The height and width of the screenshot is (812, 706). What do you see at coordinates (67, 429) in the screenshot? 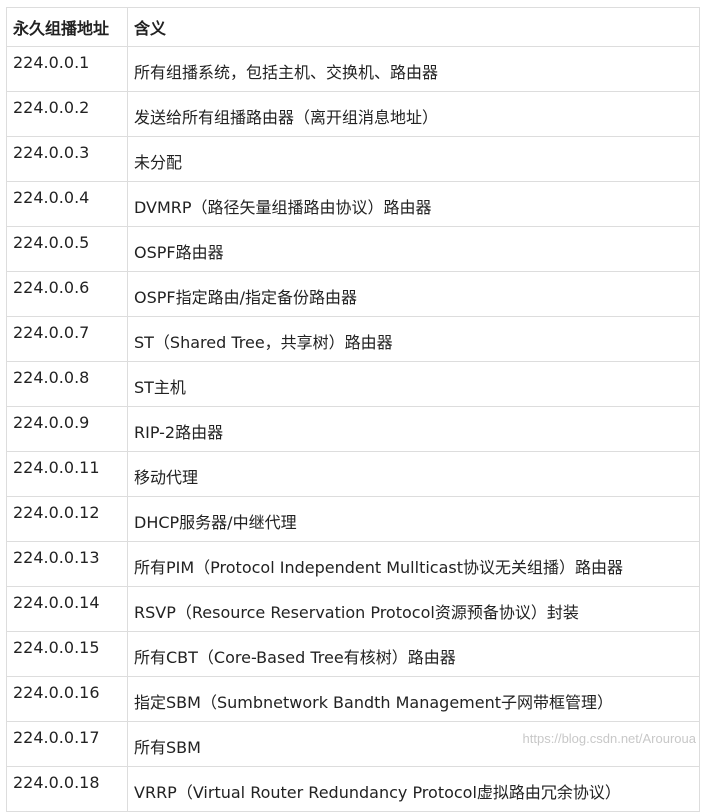
I see `address-cell: 224.0.0.9` at bounding box center [67, 429].